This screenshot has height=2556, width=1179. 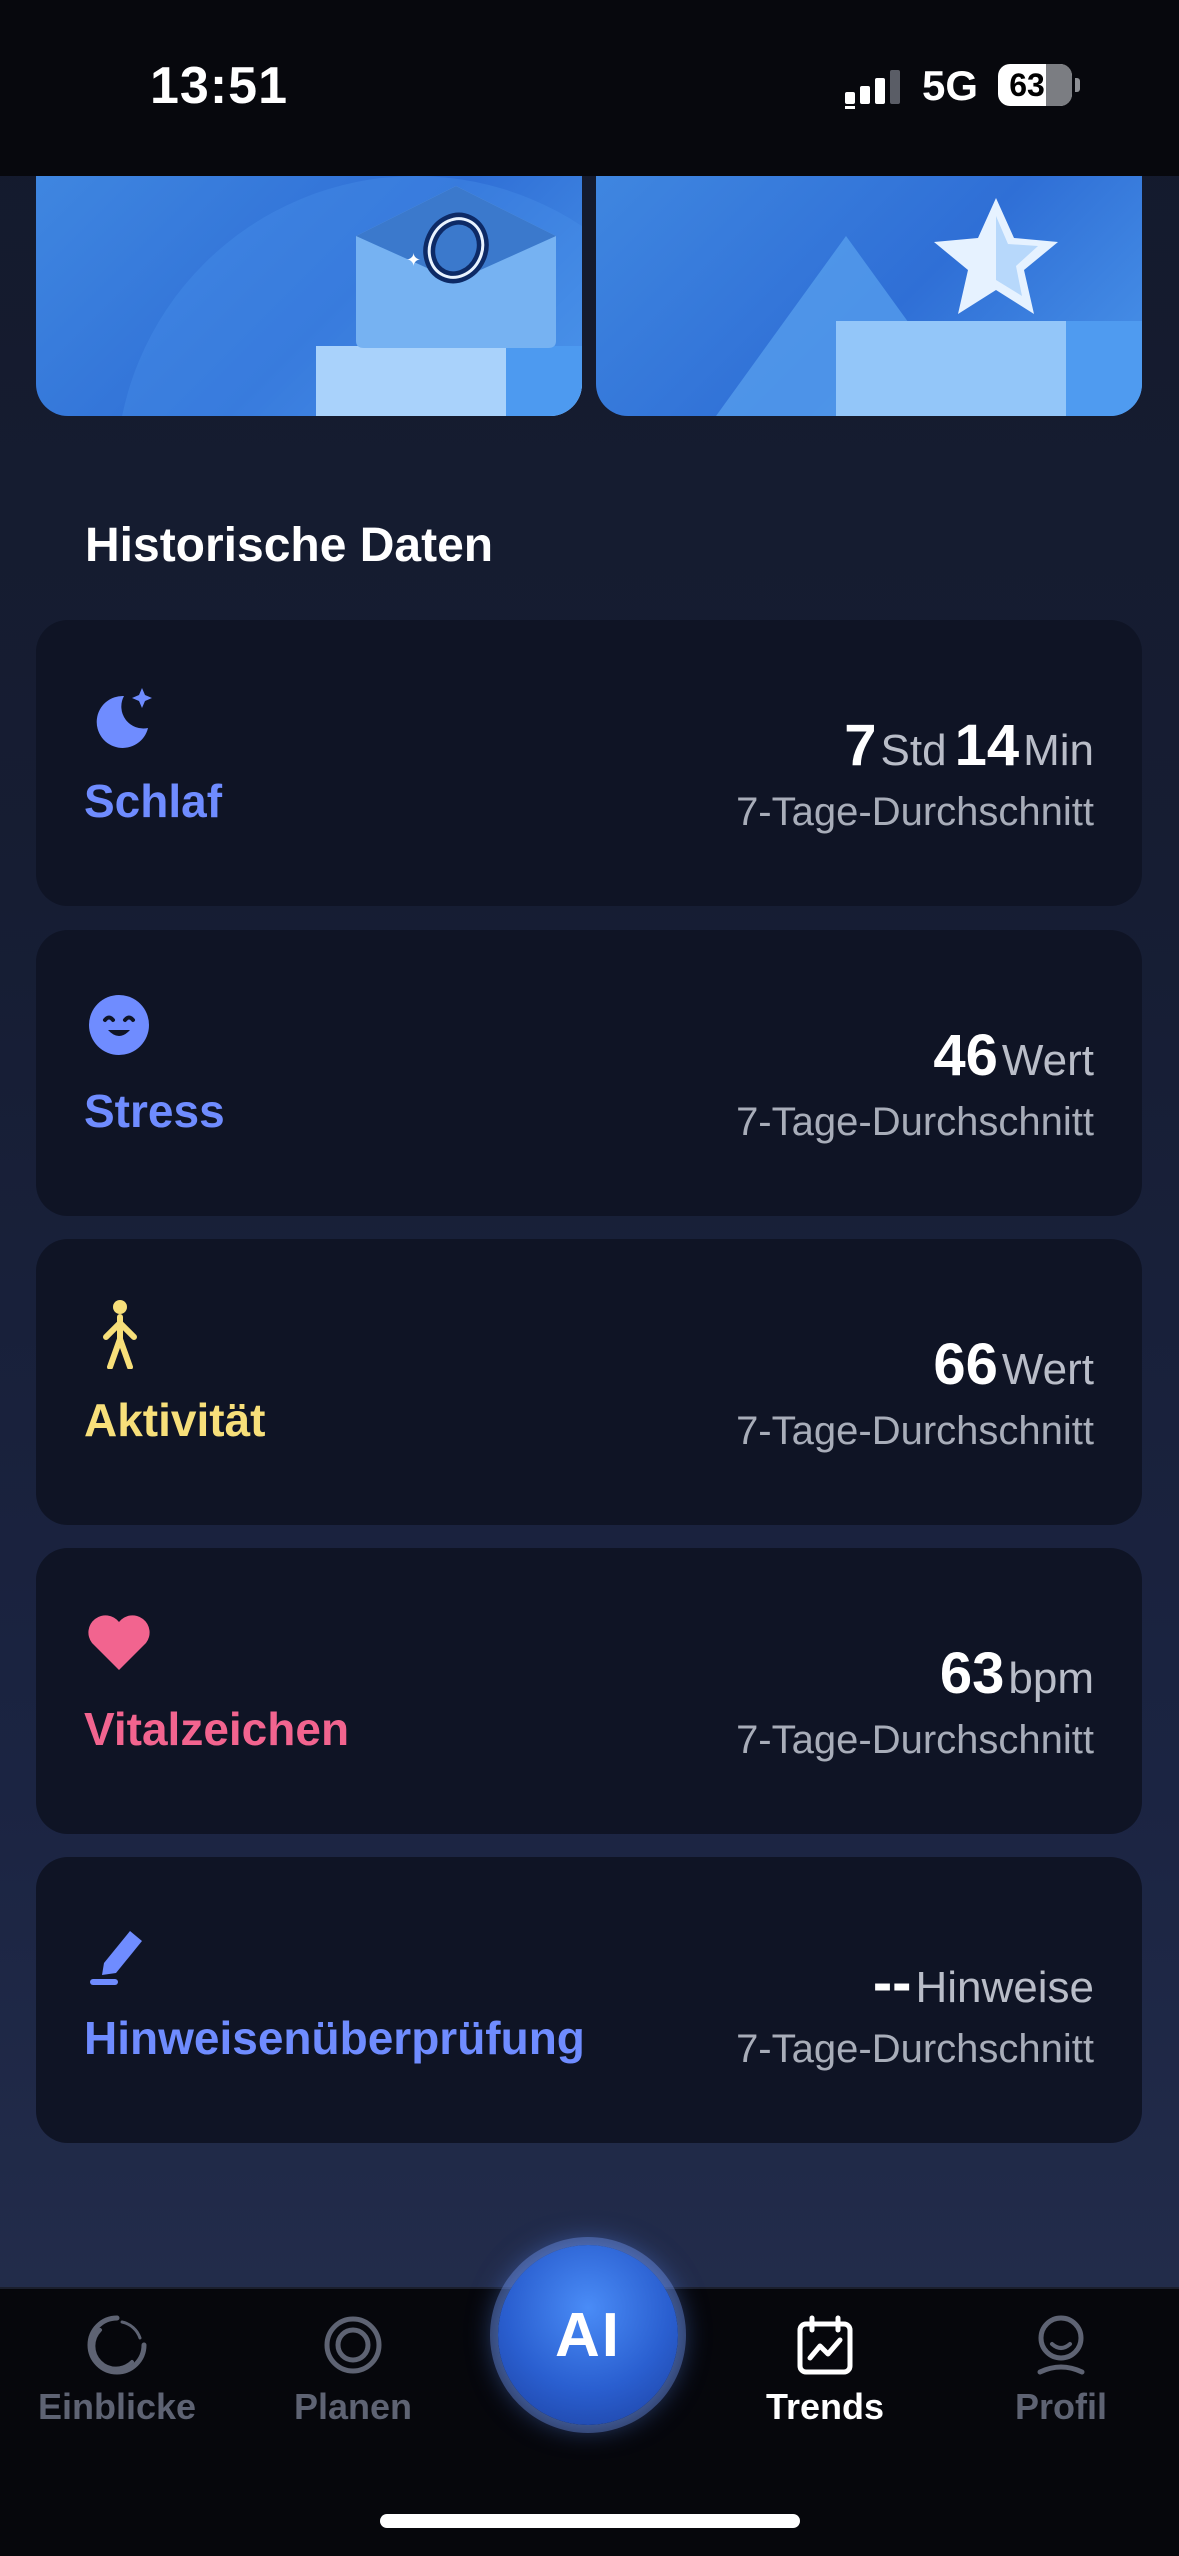 What do you see at coordinates (589, 763) in the screenshot?
I see `sleep-card: Schlaf 7Std 14Min 7-Tage-Durchschnitt` at bounding box center [589, 763].